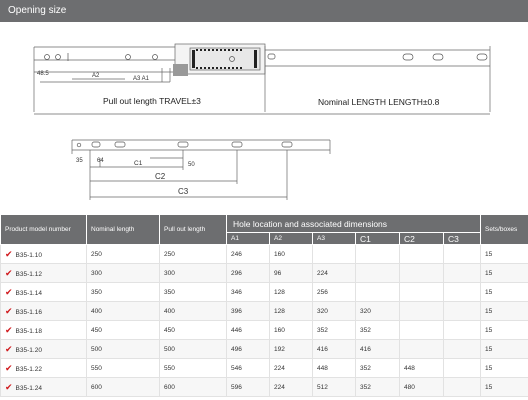 The image size is (528, 400). Describe the element at coordinates (291, 238) in the screenshot. I see `header-a2: A2` at that location.